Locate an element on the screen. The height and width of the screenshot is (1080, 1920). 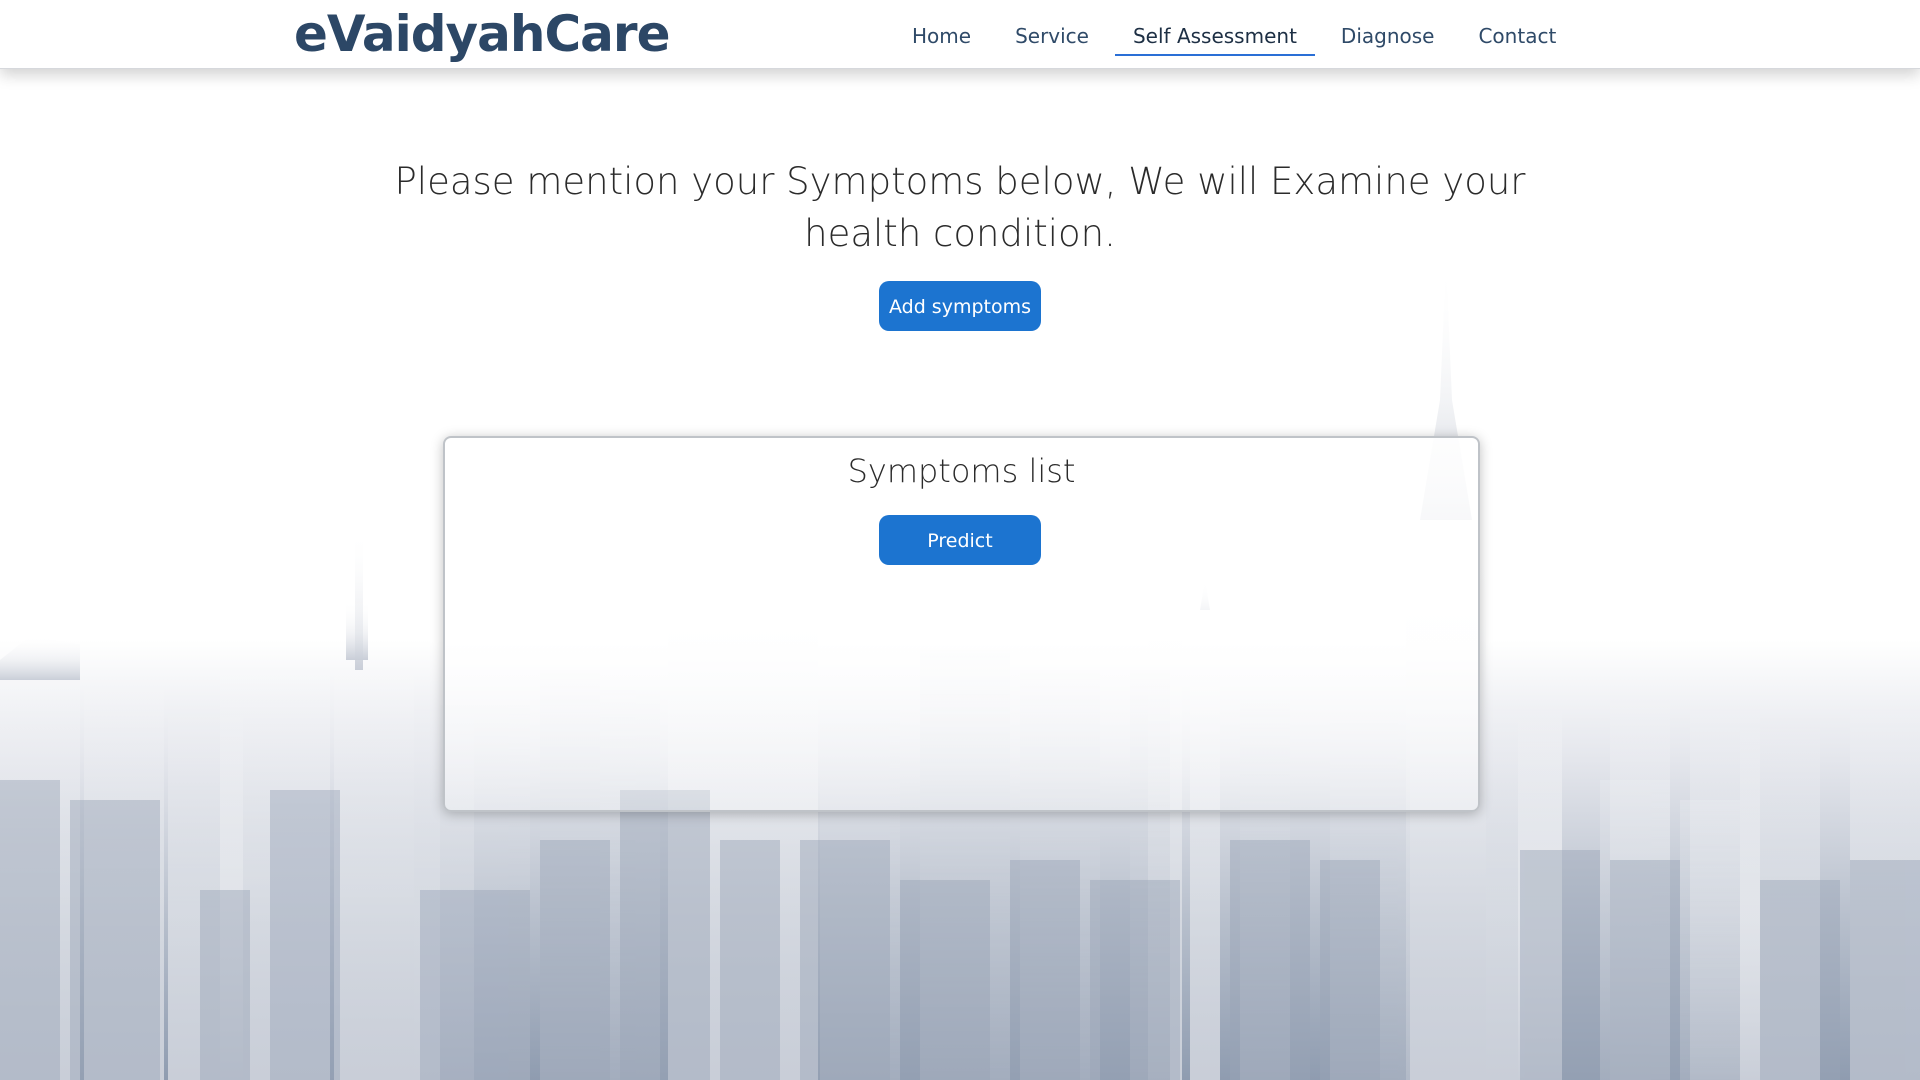
nav-contact: Contact is located at coordinates (1517, 38).